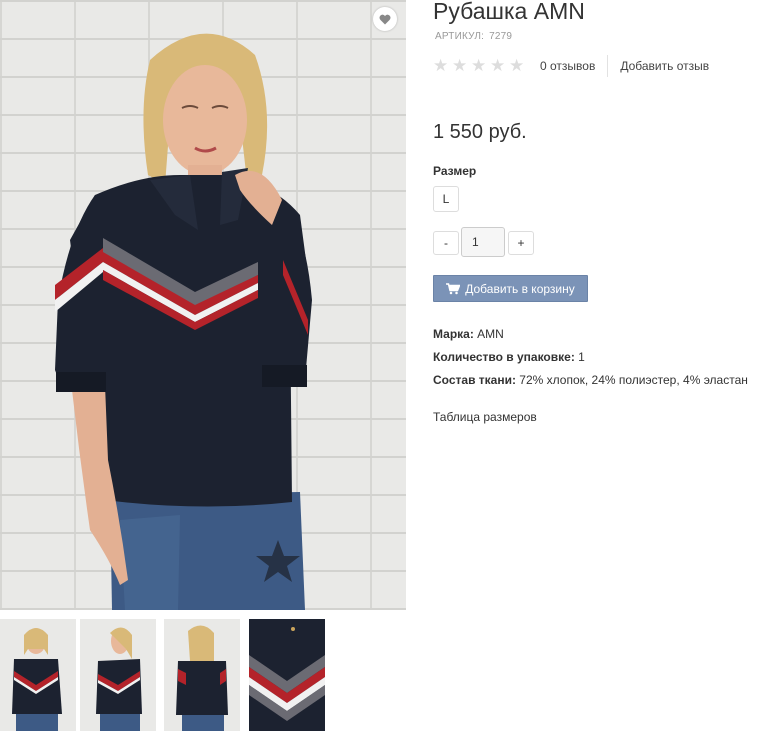 The width and height of the screenshot is (762, 733). I want to click on product-sku: АРТИКУЛ: 7279, so click(472, 36).